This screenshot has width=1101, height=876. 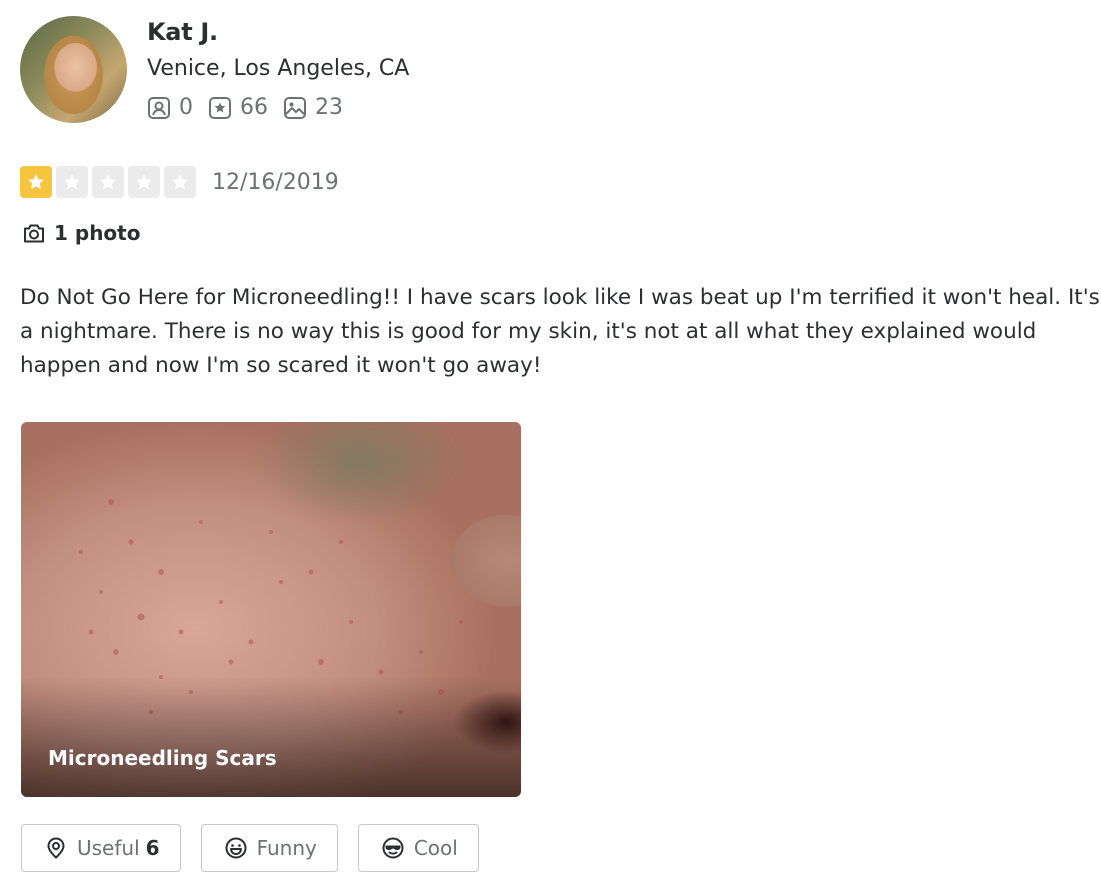 What do you see at coordinates (56, 848) in the screenshot?
I see `useful-icon` at bounding box center [56, 848].